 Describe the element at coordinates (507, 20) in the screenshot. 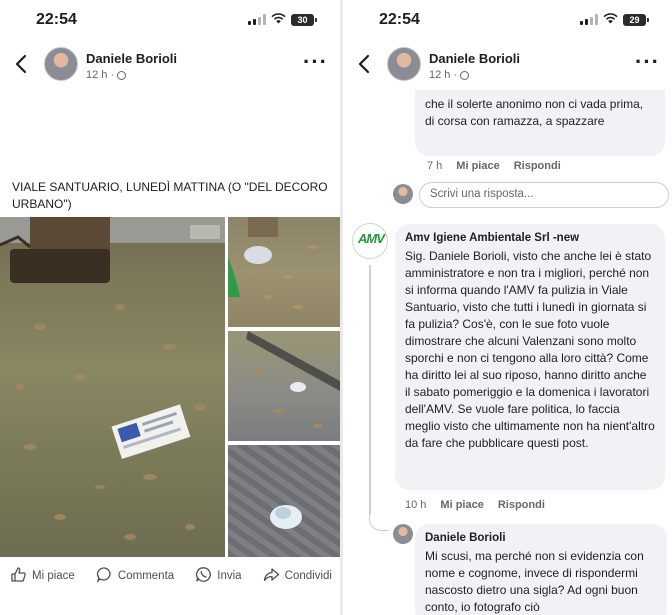

I see `status-bar: 22:54 29` at that location.